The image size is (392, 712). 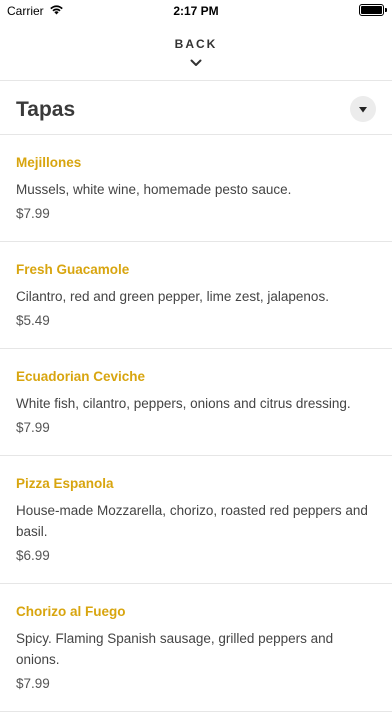 I want to click on section-toggle-button, so click(x=363, y=109).